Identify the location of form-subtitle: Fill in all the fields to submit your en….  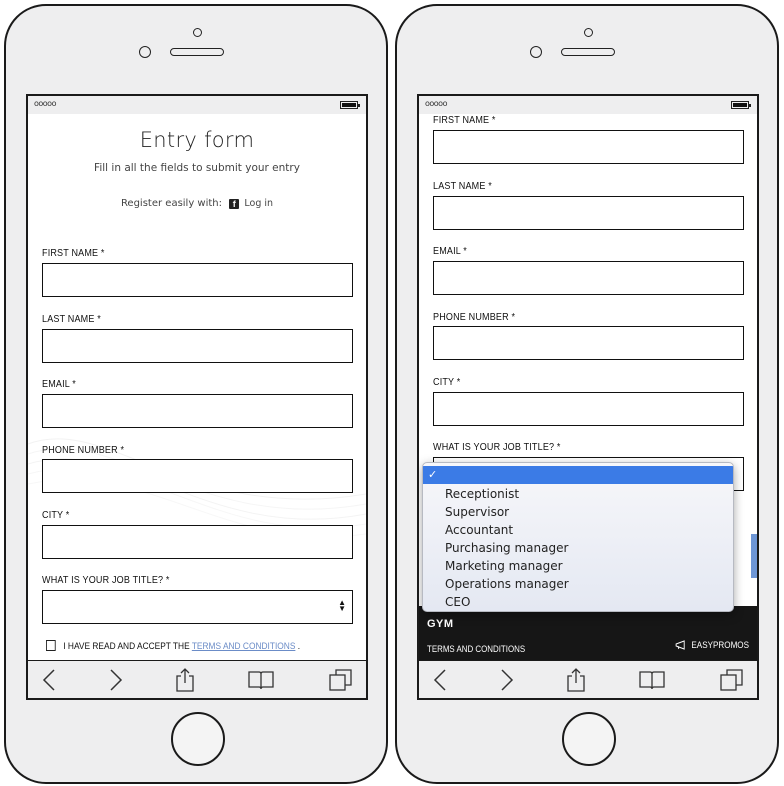
(197, 168).